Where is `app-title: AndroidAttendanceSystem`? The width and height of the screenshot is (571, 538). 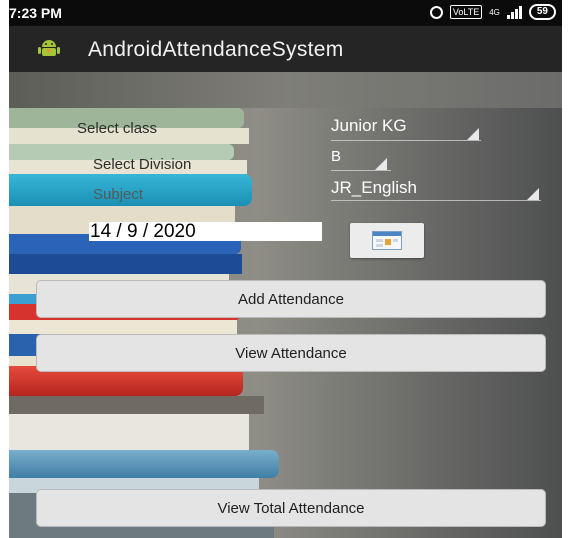 app-title: AndroidAttendanceSystem is located at coordinates (216, 49).